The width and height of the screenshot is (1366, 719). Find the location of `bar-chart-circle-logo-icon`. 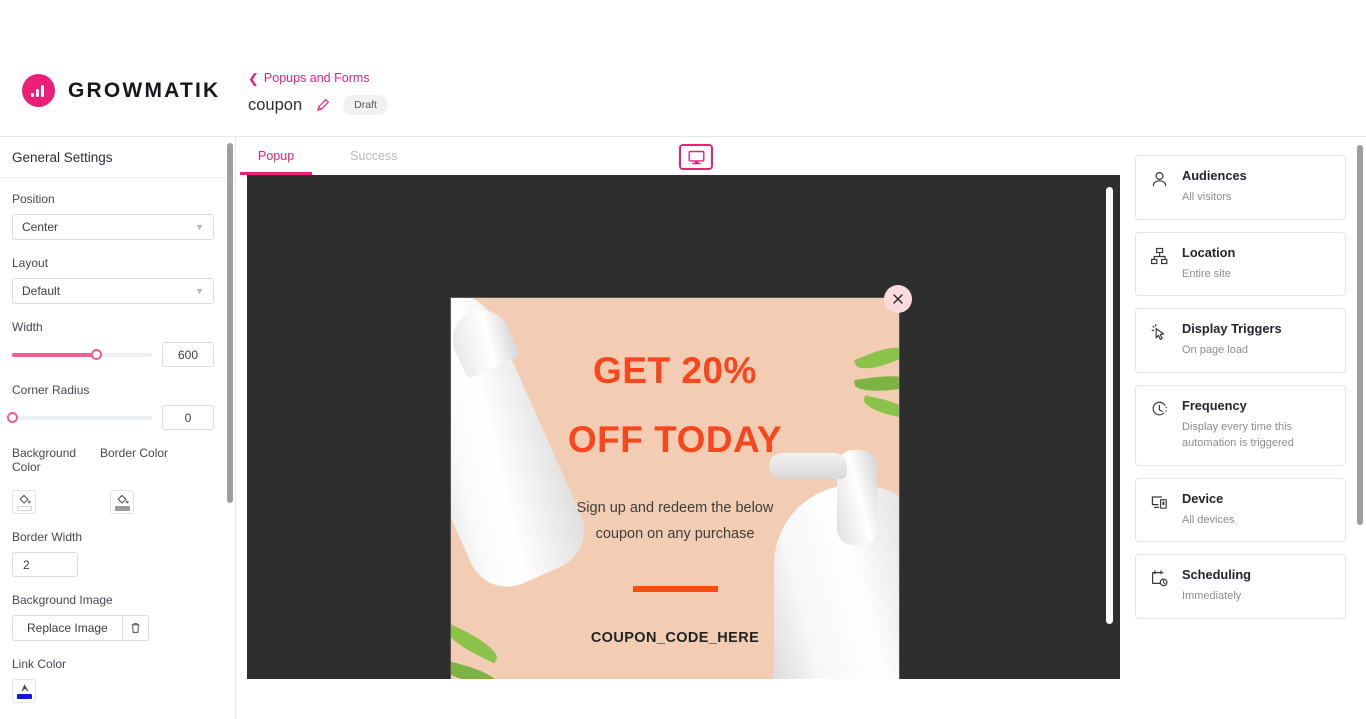

bar-chart-circle-logo-icon is located at coordinates (38, 90).